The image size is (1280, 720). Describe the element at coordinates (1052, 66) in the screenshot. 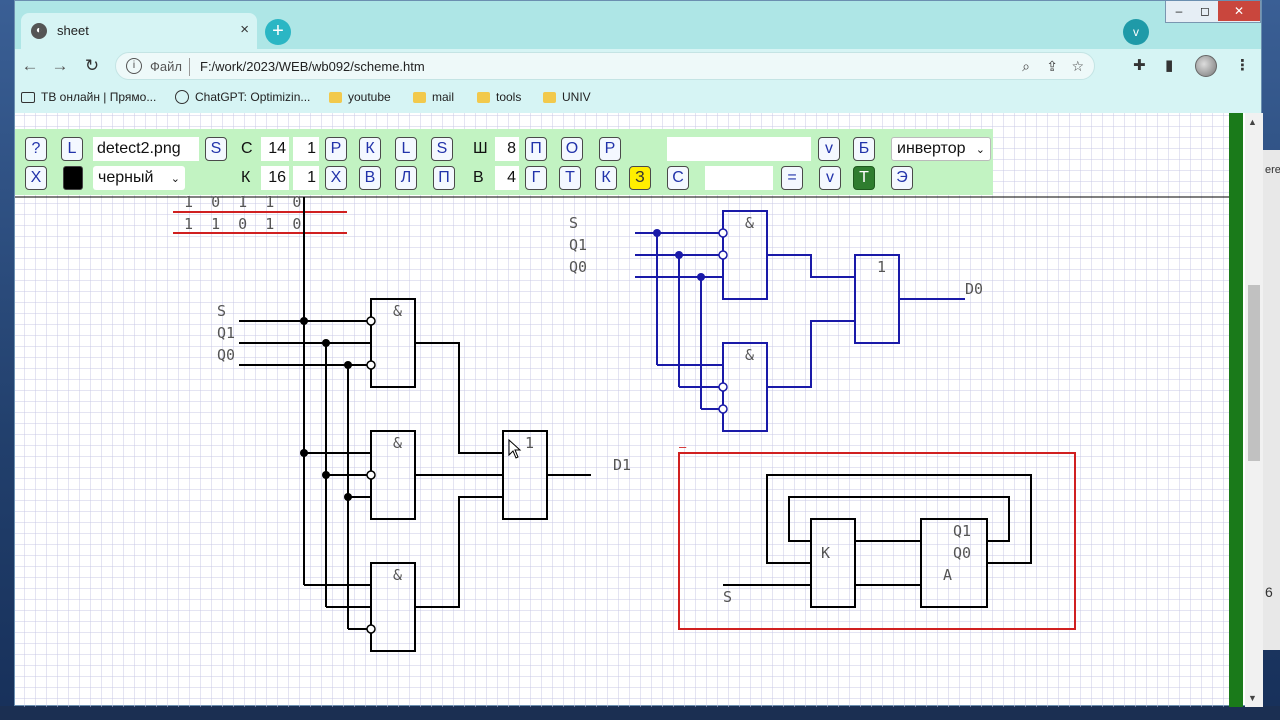

I see `share-icon: ⇪` at that location.